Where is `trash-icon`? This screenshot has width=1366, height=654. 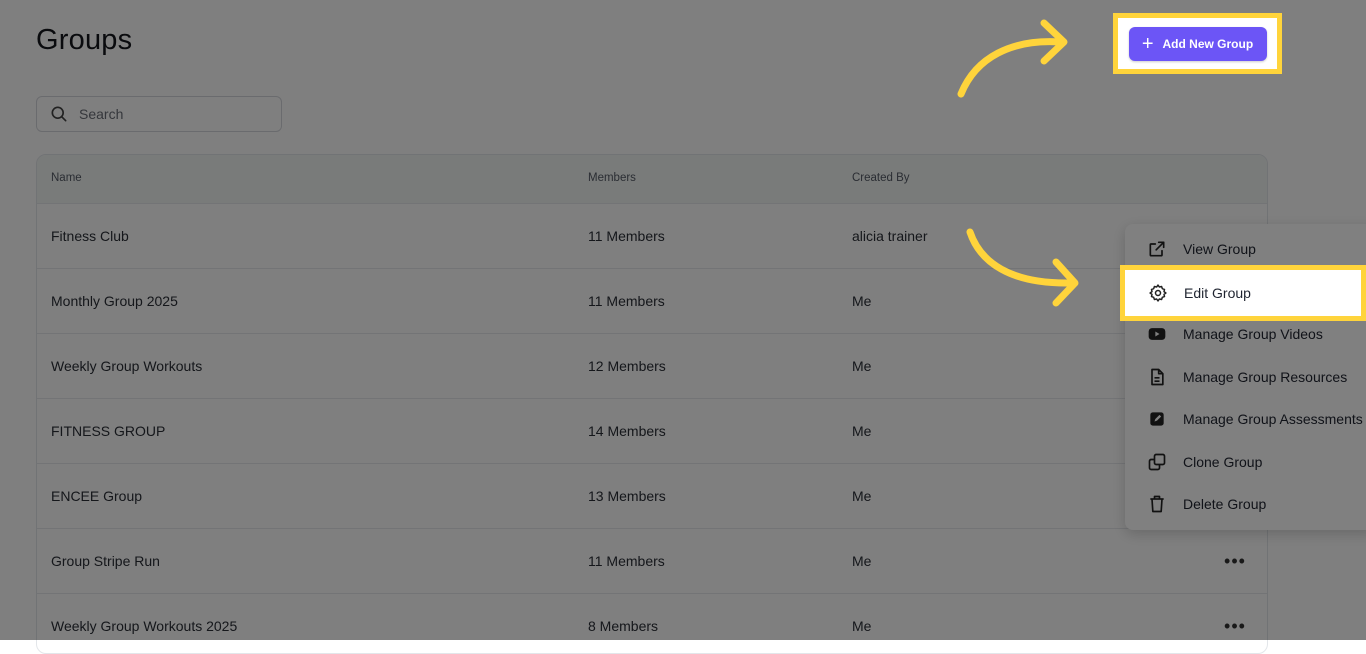 trash-icon is located at coordinates (1157, 504).